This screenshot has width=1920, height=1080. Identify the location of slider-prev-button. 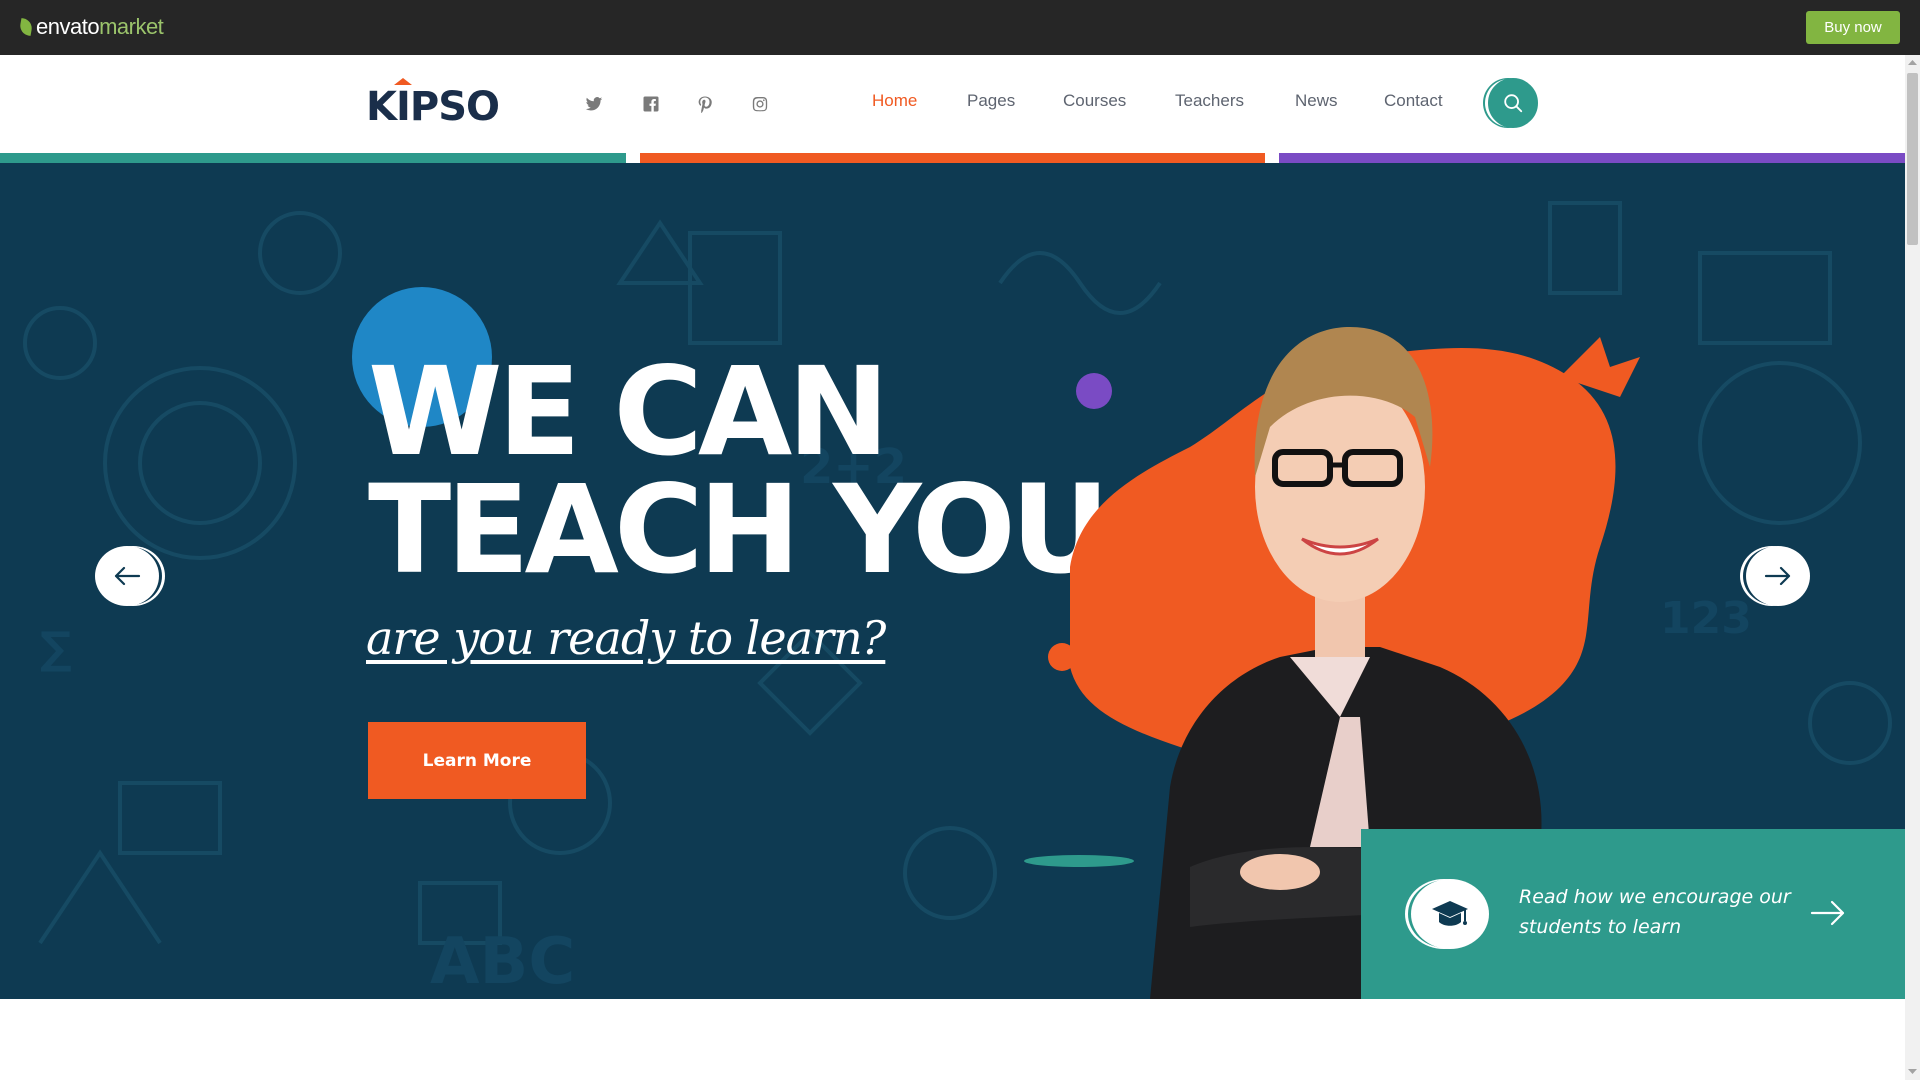
(127, 576).